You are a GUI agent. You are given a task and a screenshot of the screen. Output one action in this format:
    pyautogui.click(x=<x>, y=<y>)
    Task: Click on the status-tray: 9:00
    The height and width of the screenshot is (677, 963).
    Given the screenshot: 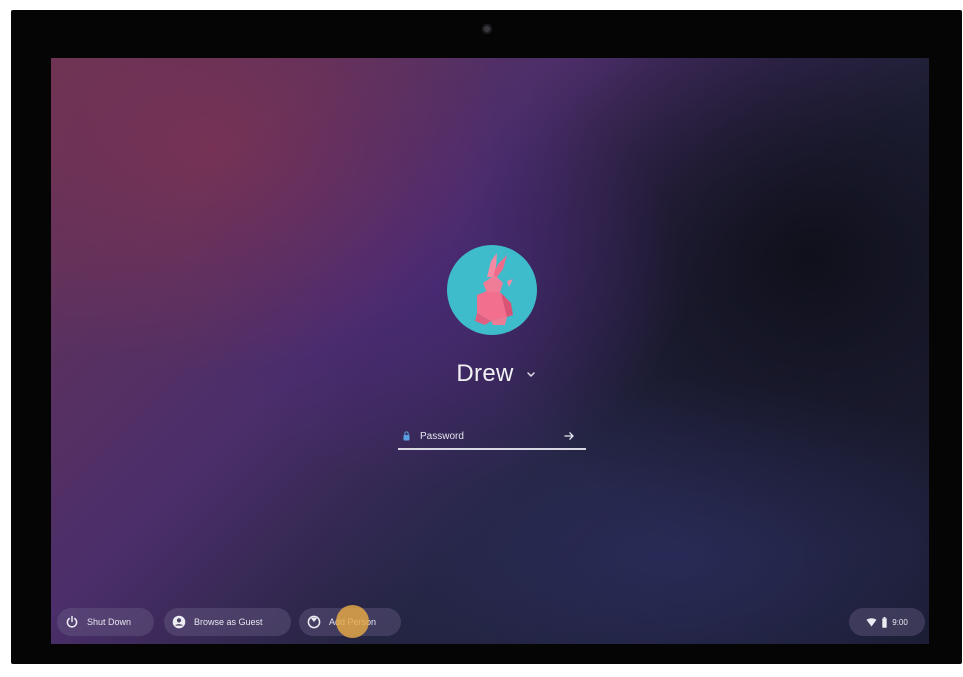 What is the action you would take?
    pyautogui.click(x=887, y=622)
    